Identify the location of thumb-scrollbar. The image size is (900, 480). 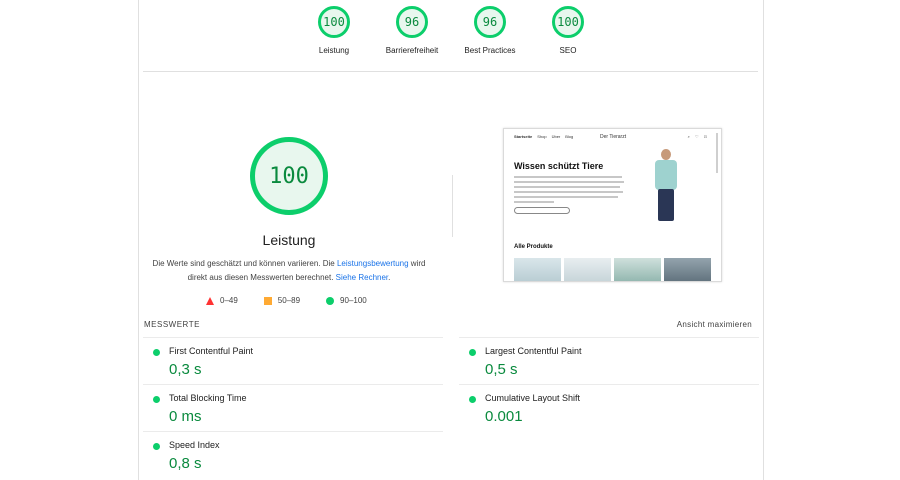
(717, 153).